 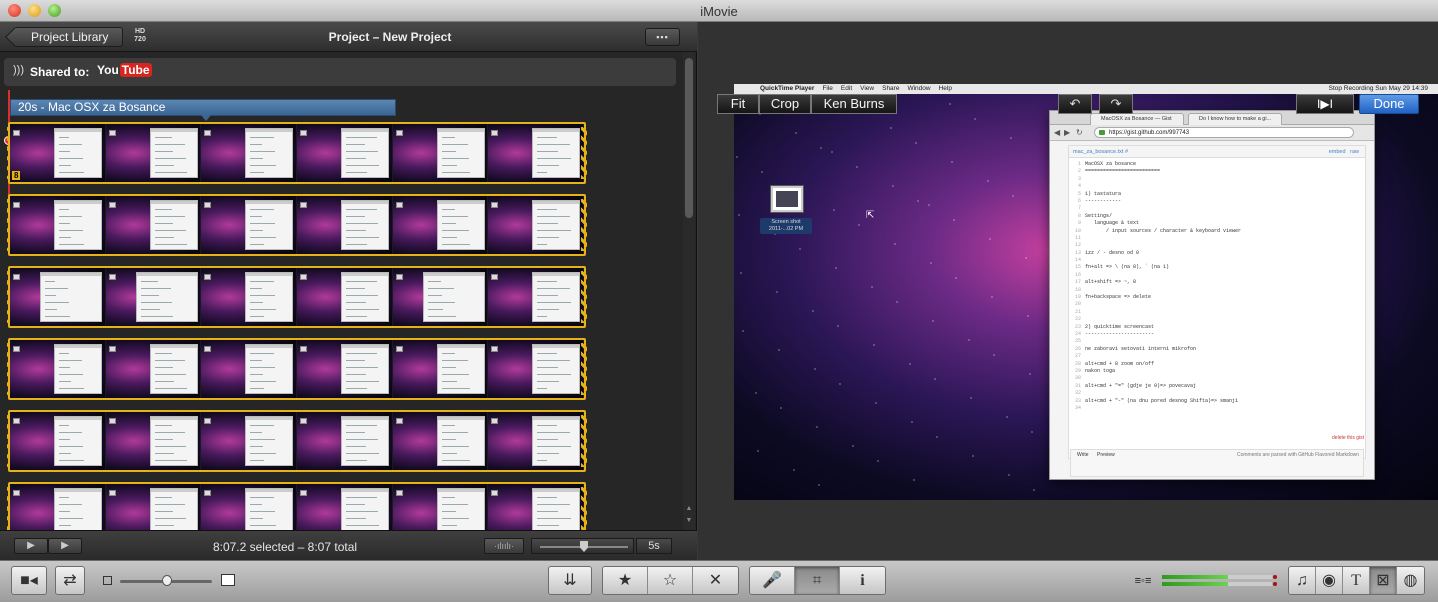 I want to click on zoom-knob, so click(x=584, y=546).